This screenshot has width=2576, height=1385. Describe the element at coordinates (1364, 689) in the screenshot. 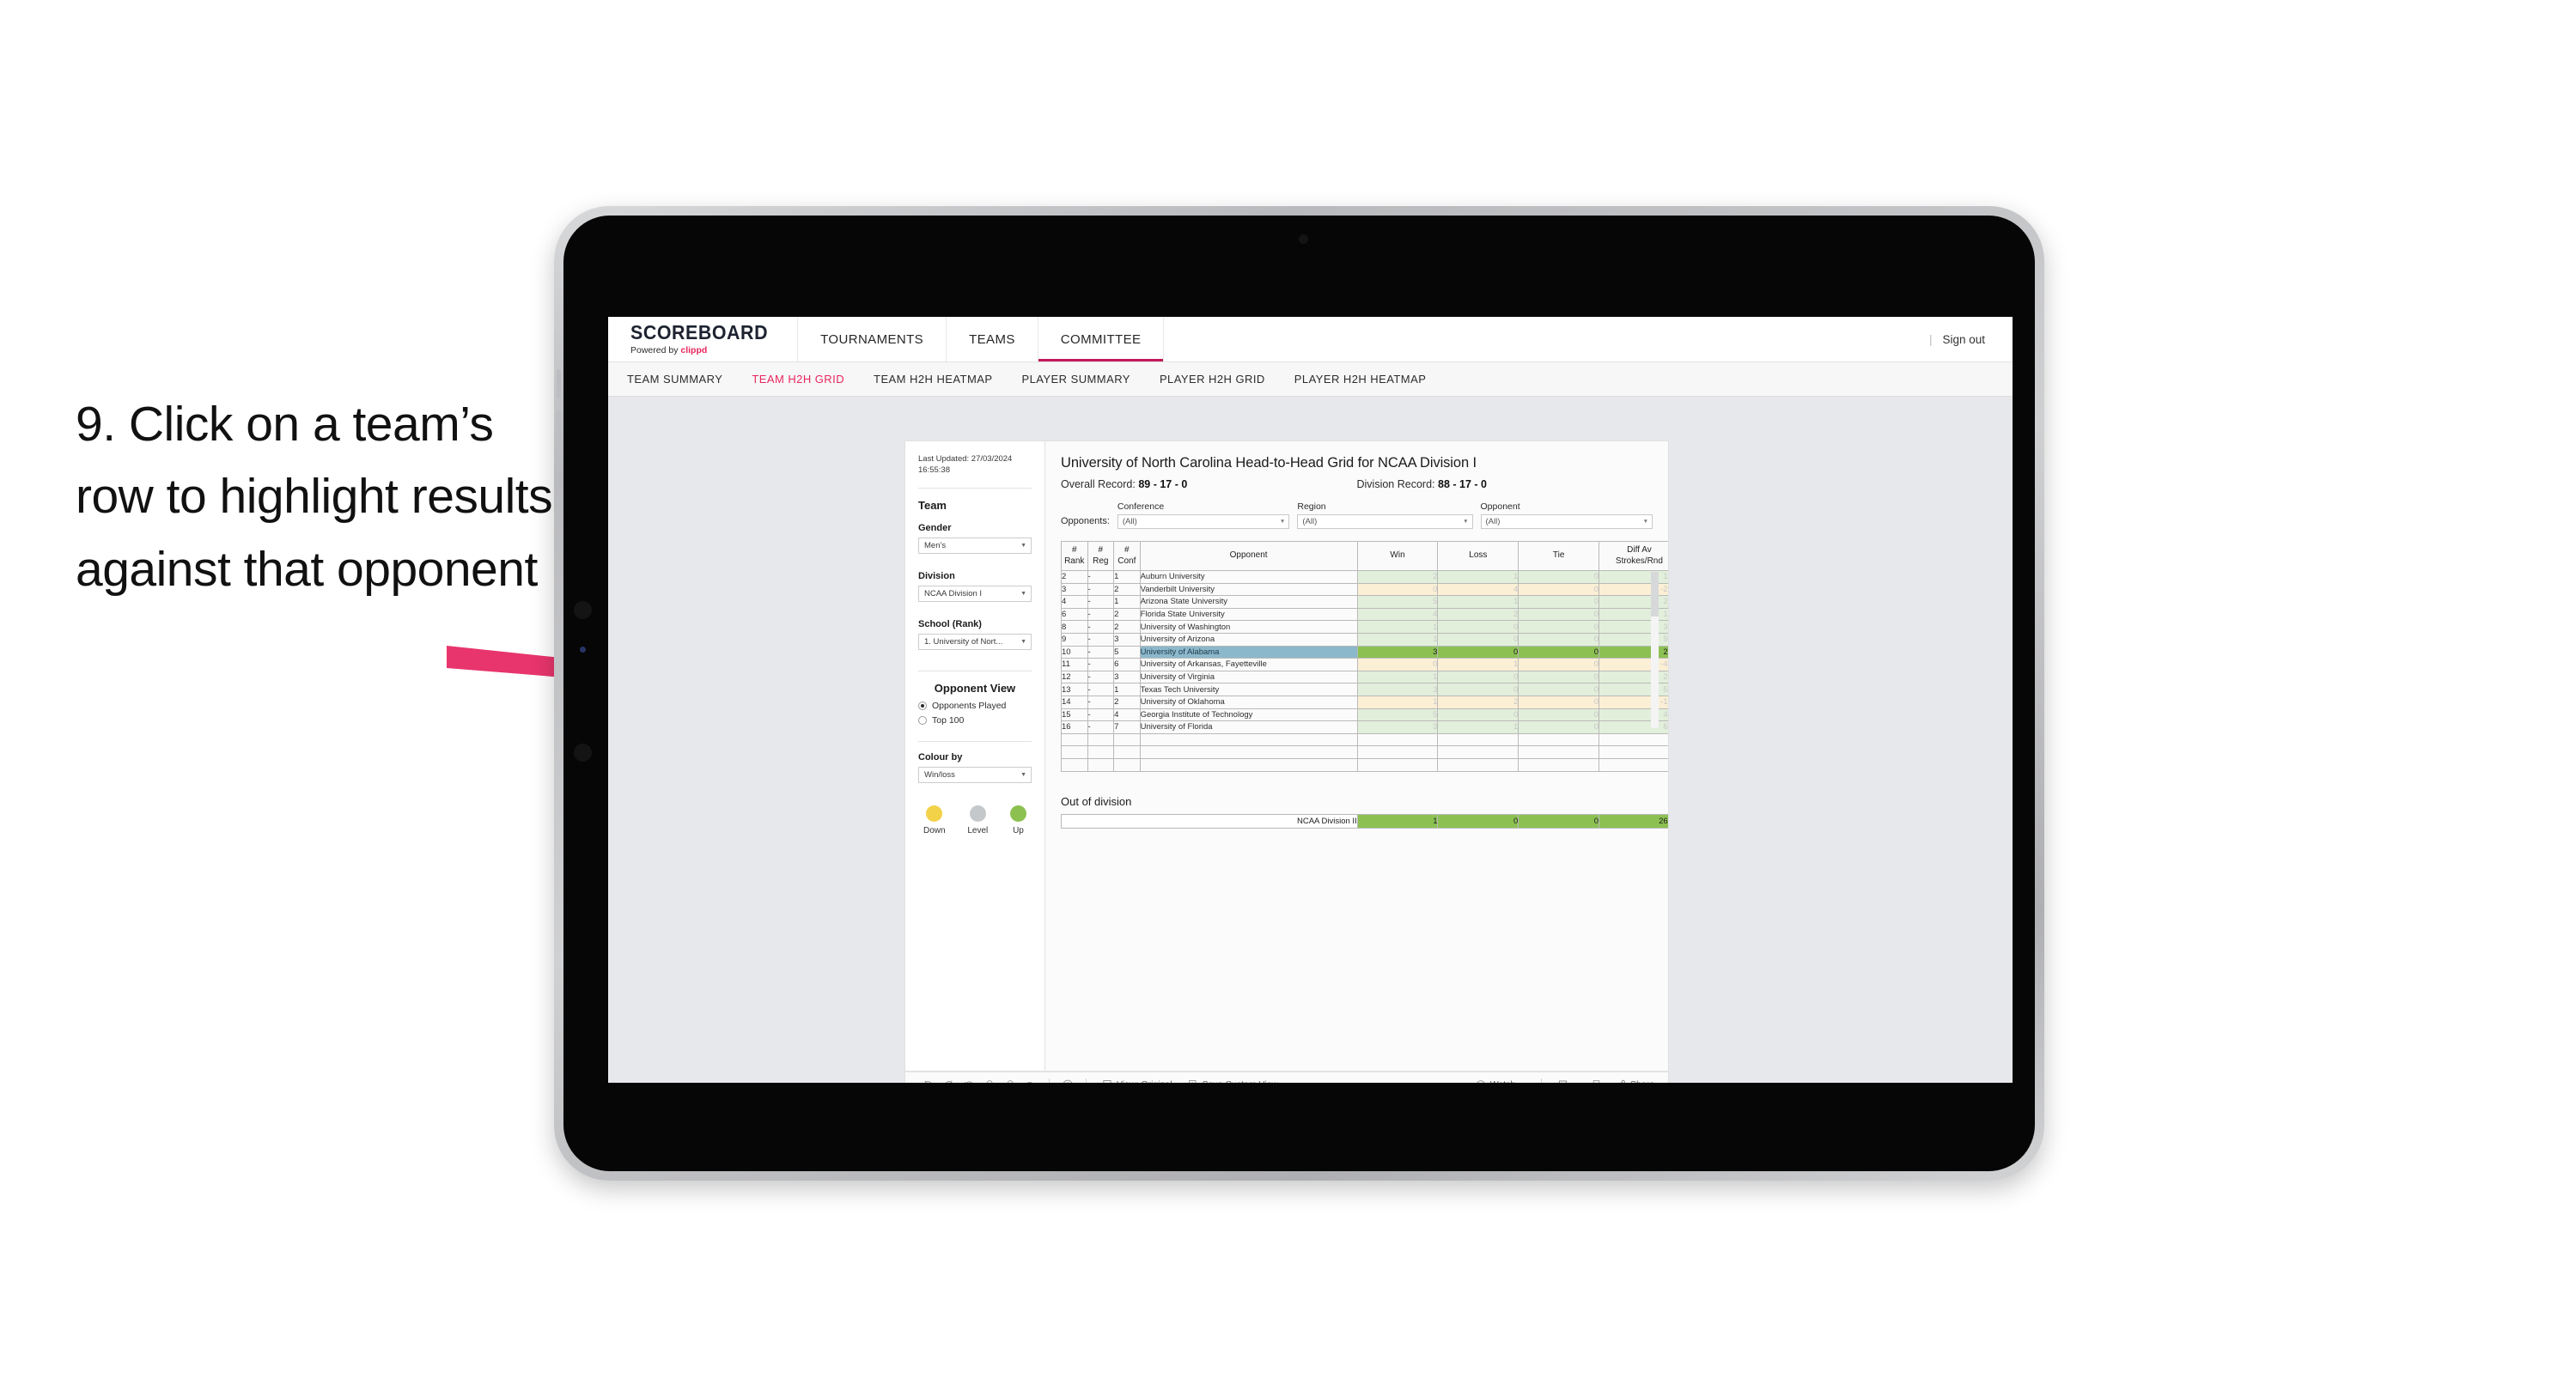

I see `table-row: 13-1Texas Tech University3005.569` at that location.